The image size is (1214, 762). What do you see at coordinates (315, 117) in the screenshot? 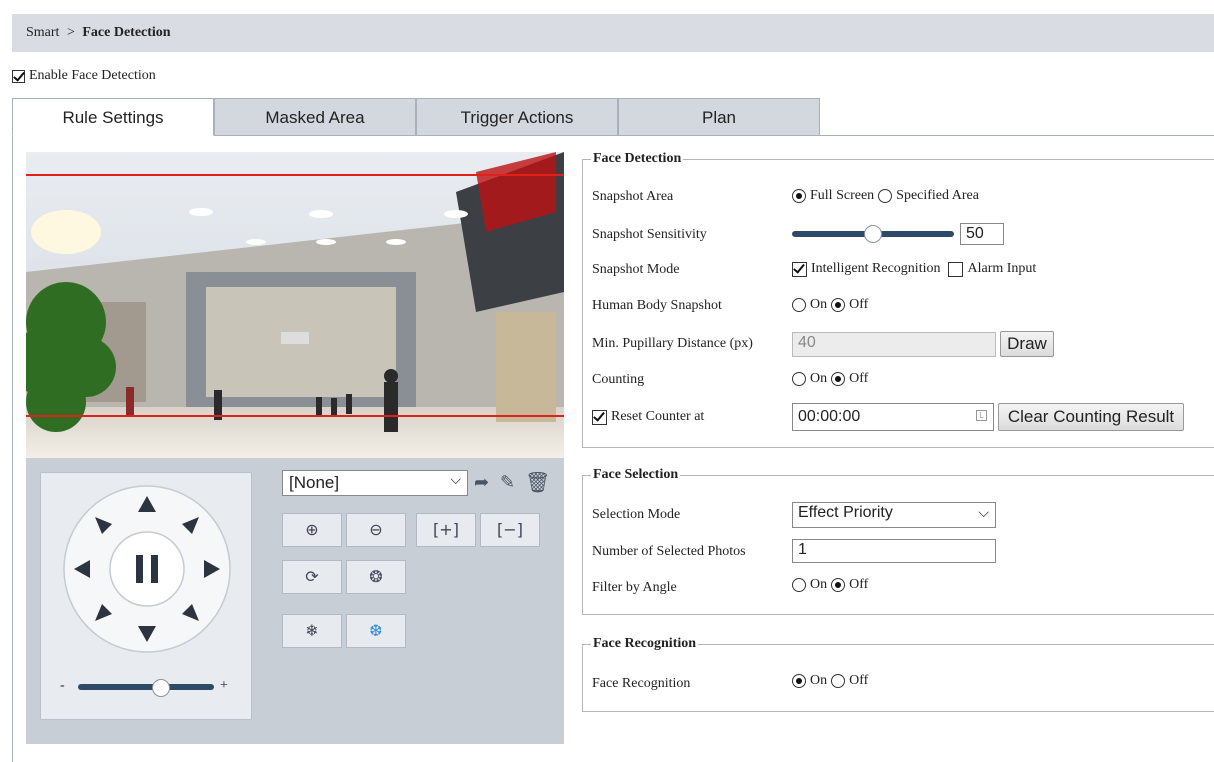
I see `tab-masked-area: Masked Area` at bounding box center [315, 117].